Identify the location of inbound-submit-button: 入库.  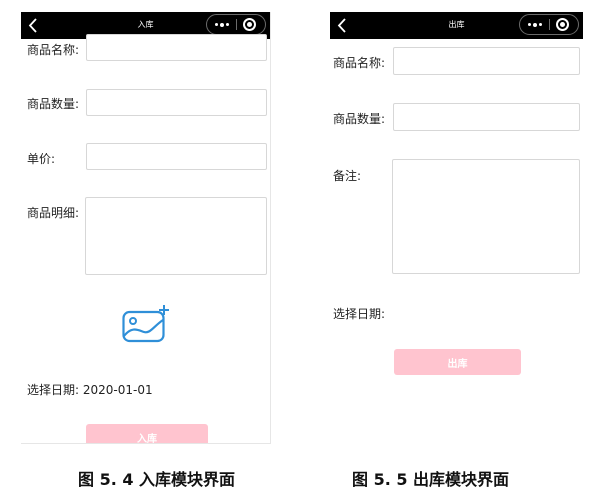
(147, 433).